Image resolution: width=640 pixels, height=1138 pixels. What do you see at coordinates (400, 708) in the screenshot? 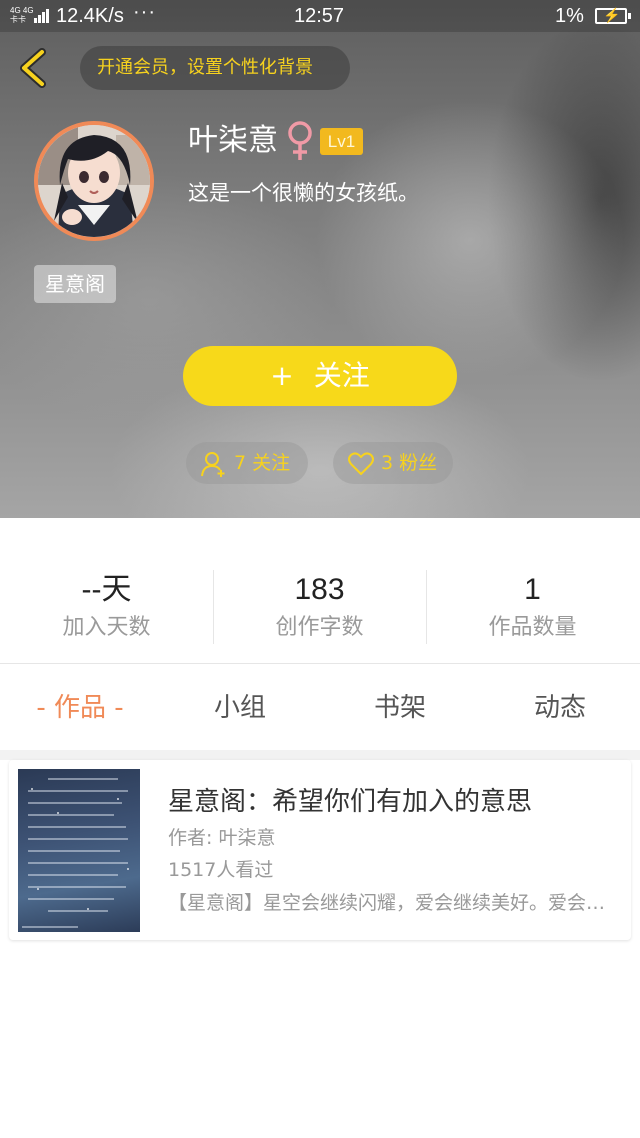
I see `tab-bookshelf: 书架` at bounding box center [400, 708].